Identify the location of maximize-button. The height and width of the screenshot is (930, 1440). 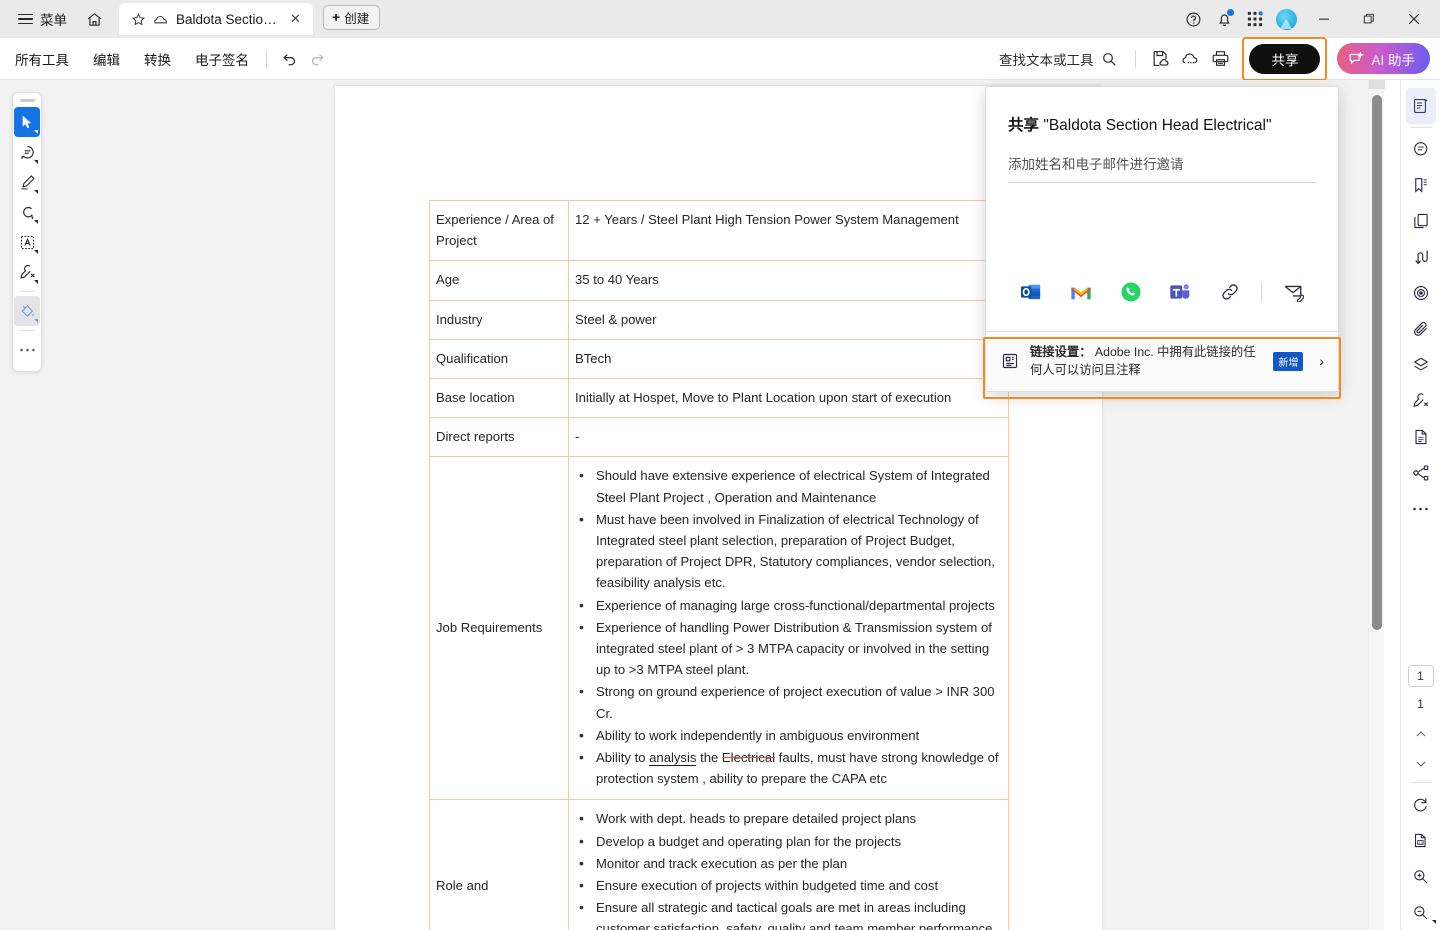
(1369, 19).